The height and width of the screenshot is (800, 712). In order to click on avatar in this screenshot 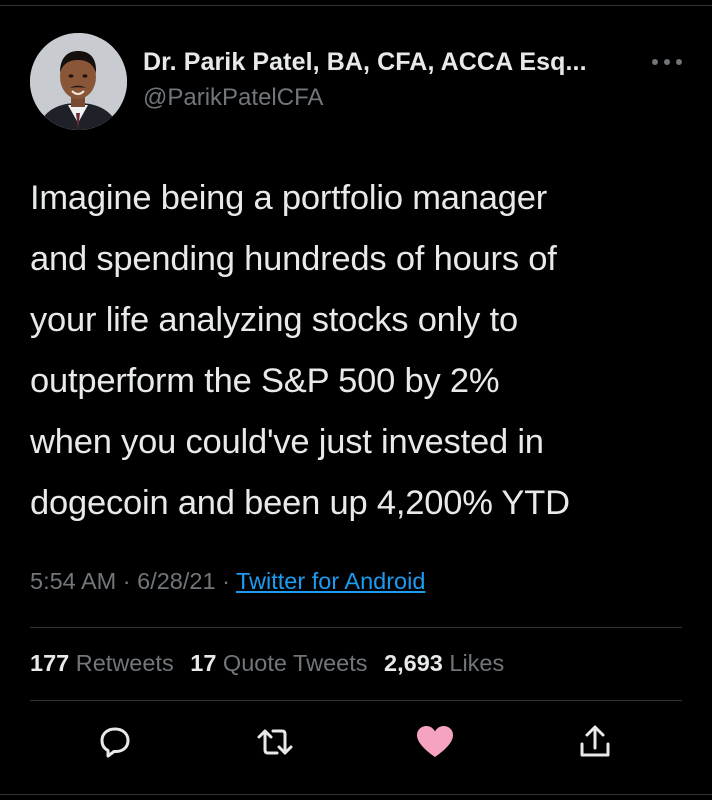, I will do `click(78, 81)`.